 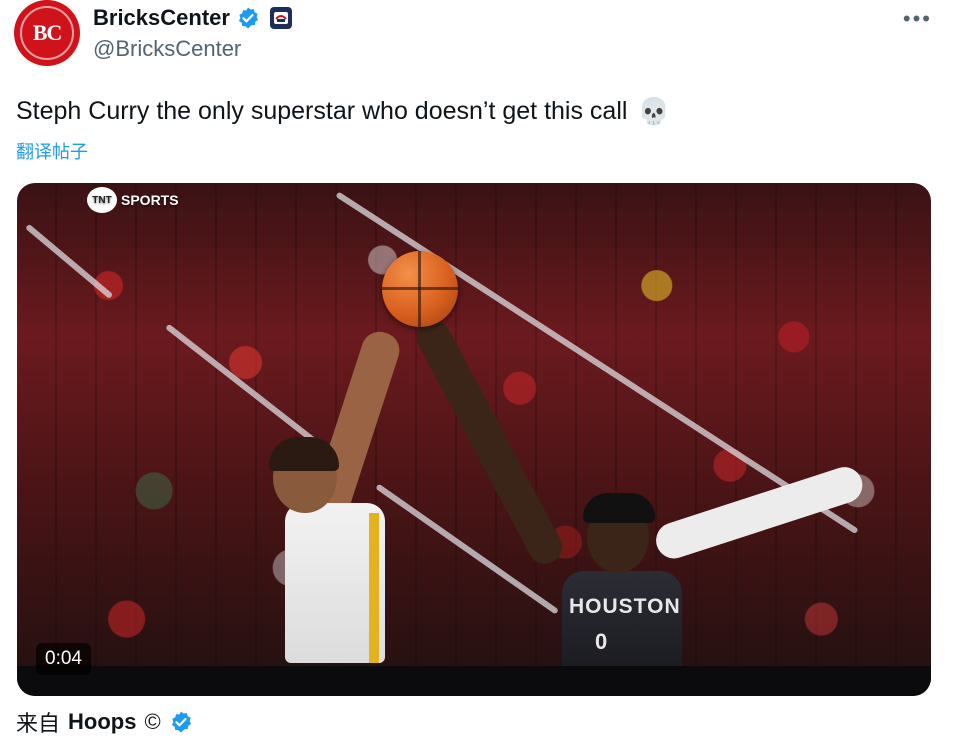 I want to click on shooter-jersey, so click(x=335, y=583).